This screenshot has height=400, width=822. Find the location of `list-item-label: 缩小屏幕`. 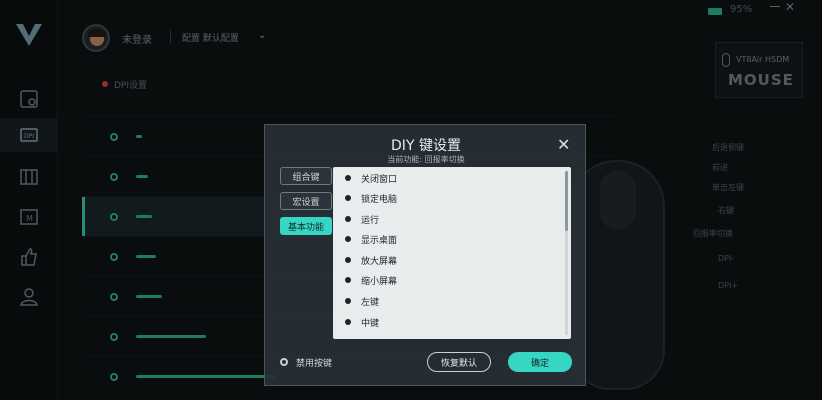

list-item-label: 缩小屏幕 is located at coordinates (379, 281).